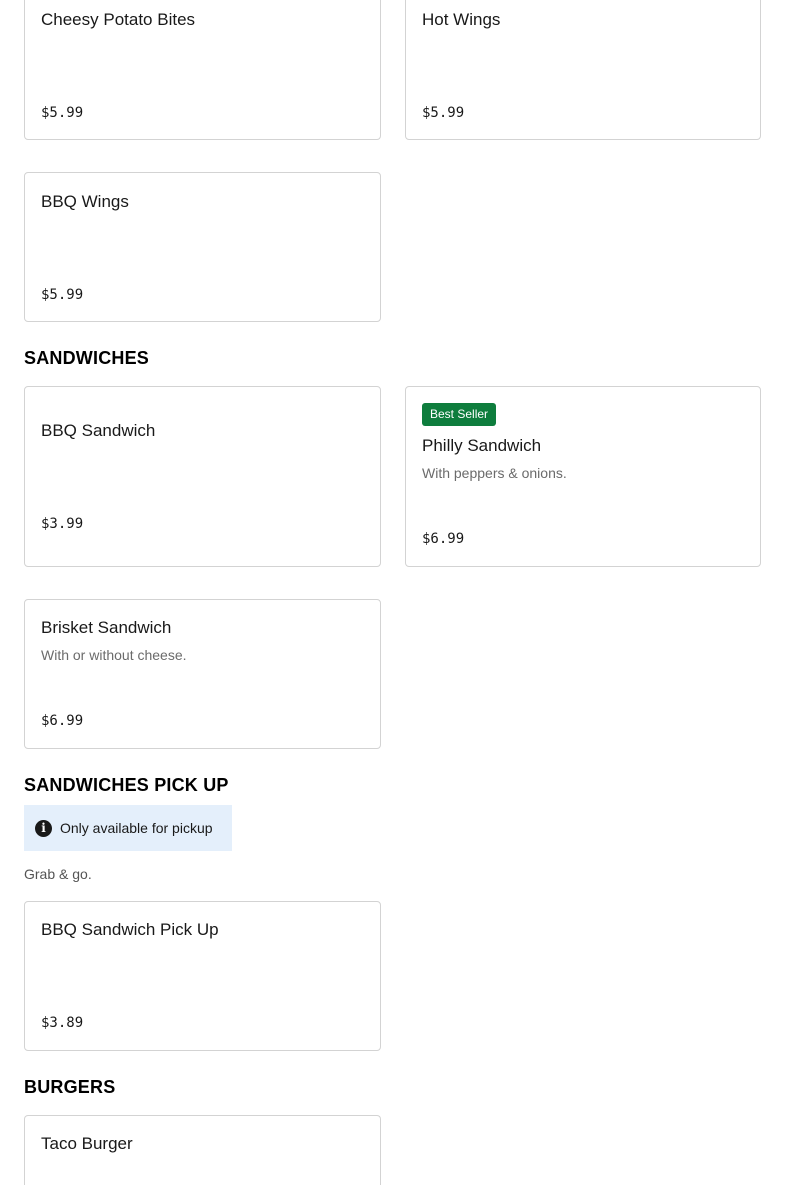  What do you see at coordinates (62, 1023) in the screenshot?
I see `menu-item-price: $3.89` at bounding box center [62, 1023].